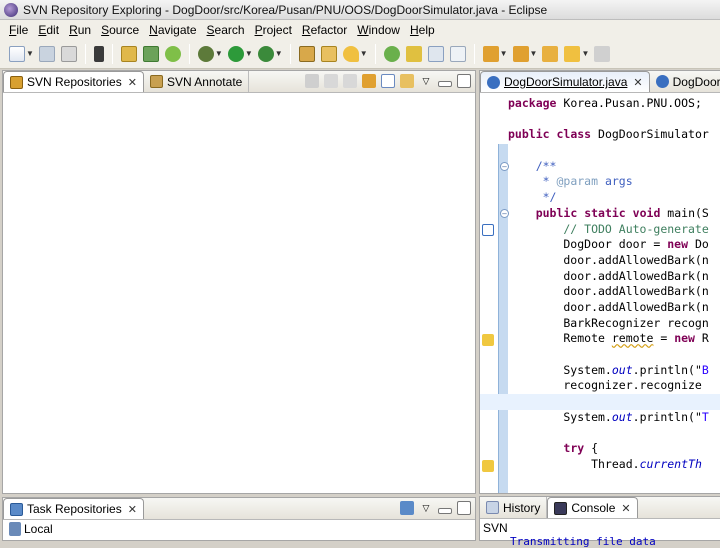  What do you see at coordinates (226, 30) in the screenshot?
I see `menu-item-search: Search` at bounding box center [226, 30].